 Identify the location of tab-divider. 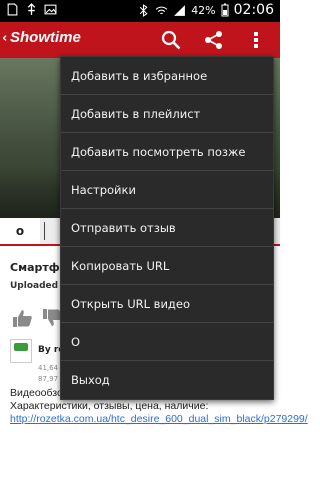
(44, 231).